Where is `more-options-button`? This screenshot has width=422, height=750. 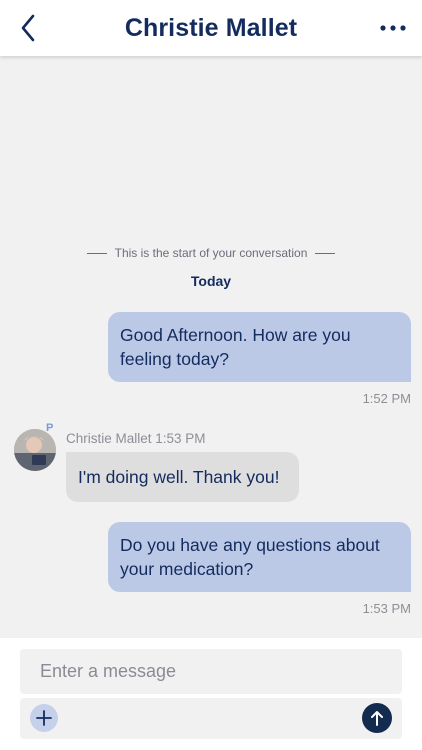 more-options-button is located at coordinates (393, 28).